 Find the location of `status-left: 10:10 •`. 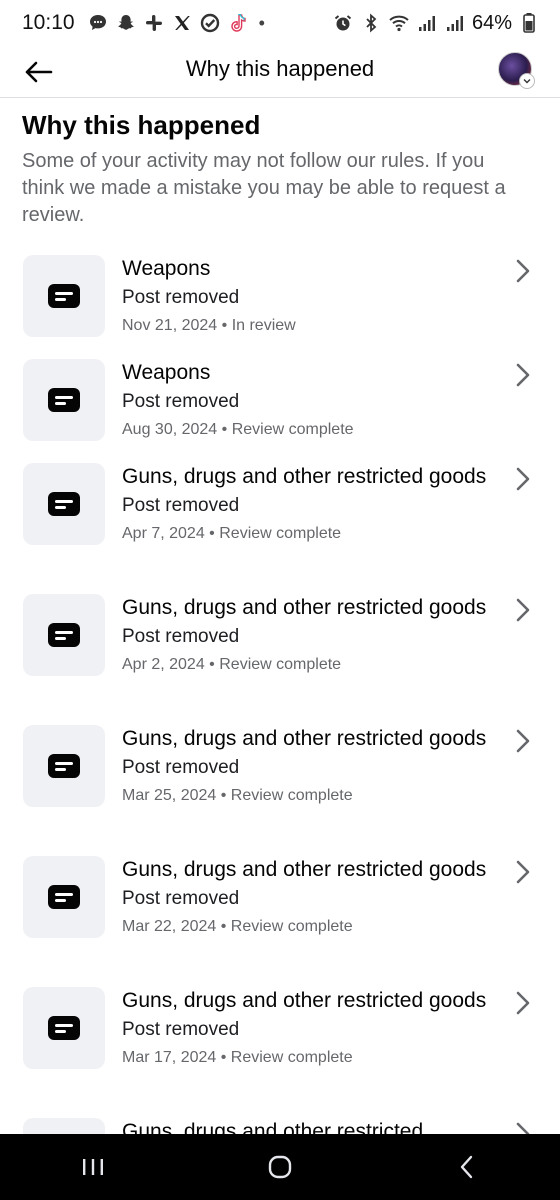

status-left: 10:10 • is located at coordinates (143, 23).